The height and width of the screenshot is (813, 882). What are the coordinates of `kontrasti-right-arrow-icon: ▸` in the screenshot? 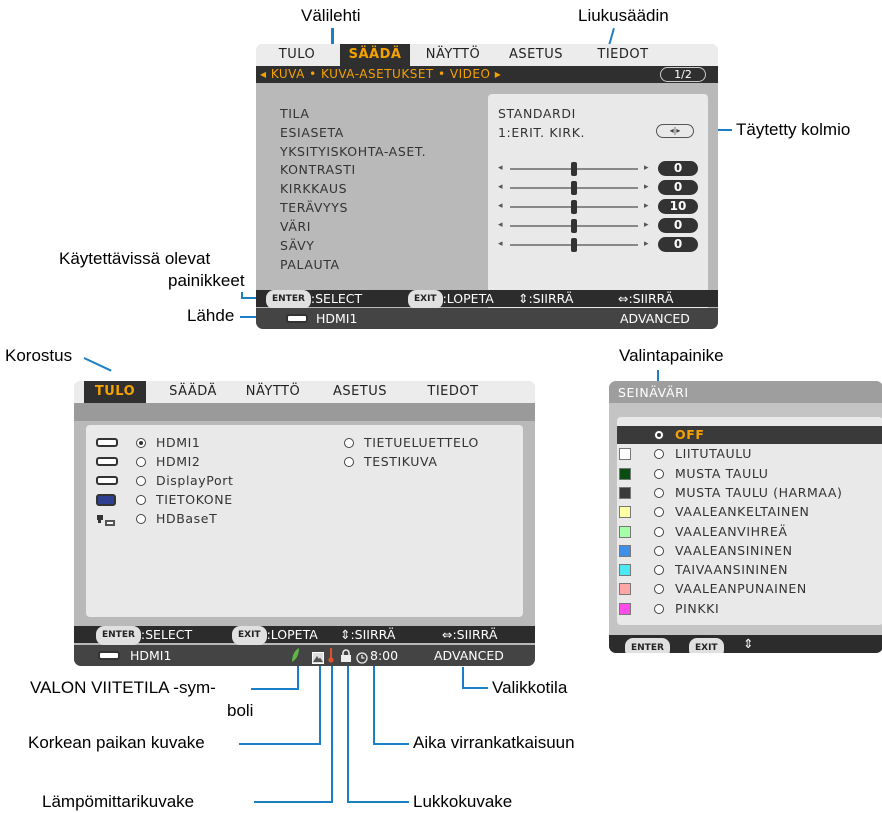 It's located at (646, 168).